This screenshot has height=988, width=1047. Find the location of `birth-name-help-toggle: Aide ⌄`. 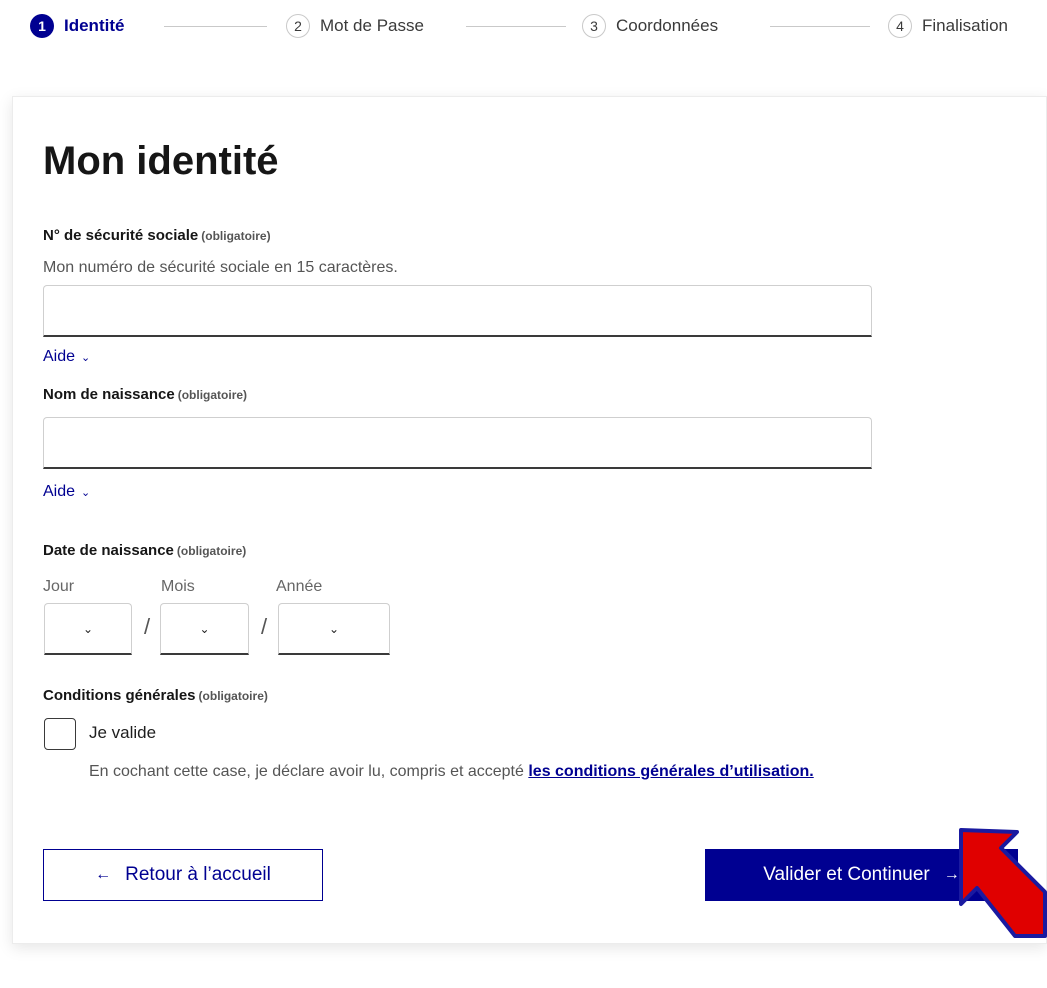

birth-name-help-toggle: Aide ⌄ is located at coordinates (66, 492).